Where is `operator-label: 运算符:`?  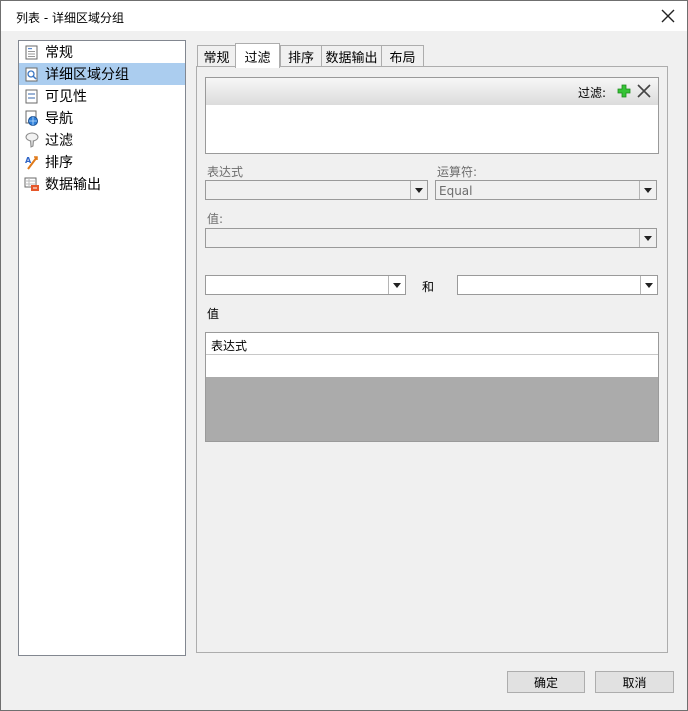 operator-label: 运算符: is located at coordinates (457, 172).